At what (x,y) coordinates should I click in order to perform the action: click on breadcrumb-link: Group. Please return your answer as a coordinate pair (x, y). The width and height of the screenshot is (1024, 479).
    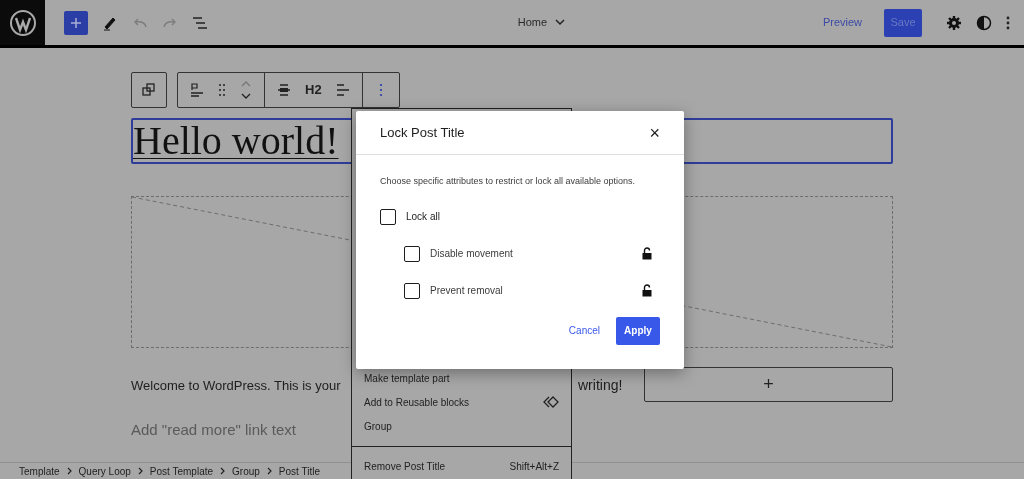
    Looking at the image, I should click on (246, 471).